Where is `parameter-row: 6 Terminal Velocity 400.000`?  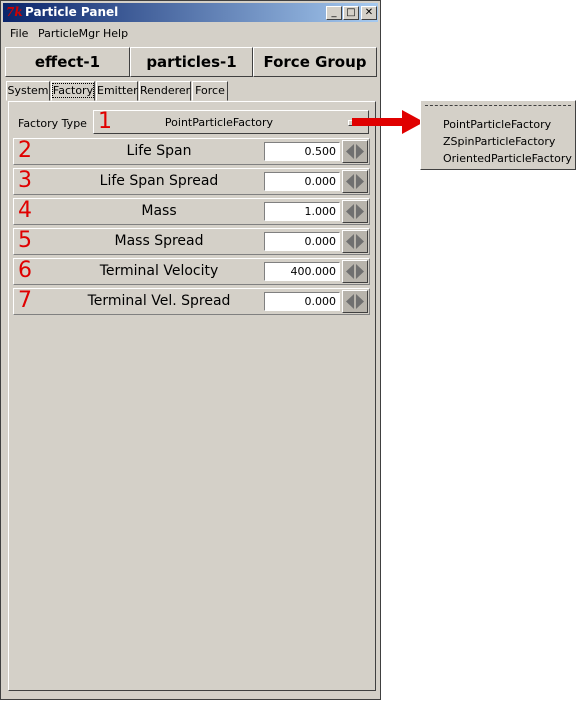
parameter-row: 6 Terminal Velocity 400.000 is located at coordinates (191, 271).